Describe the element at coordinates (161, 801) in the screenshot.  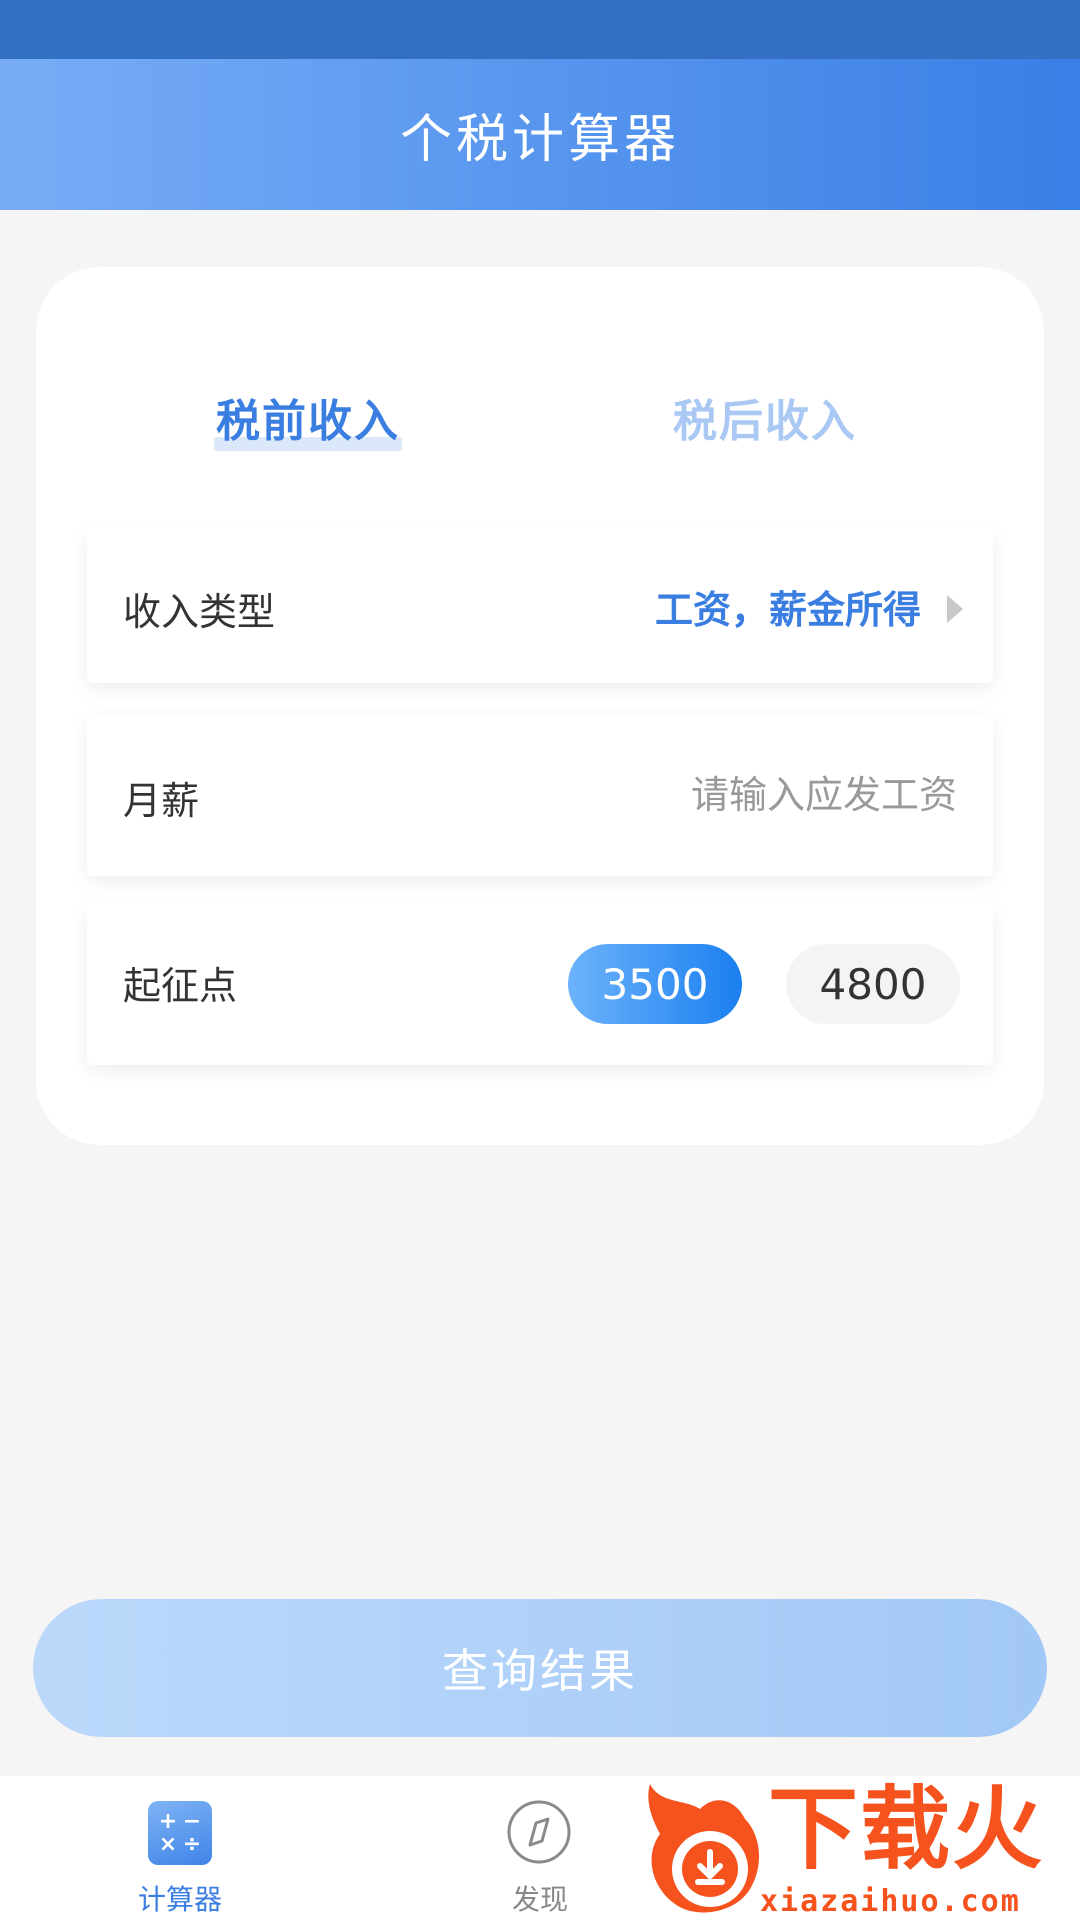
I see `monthly-salary-label: 月薪` at that location.